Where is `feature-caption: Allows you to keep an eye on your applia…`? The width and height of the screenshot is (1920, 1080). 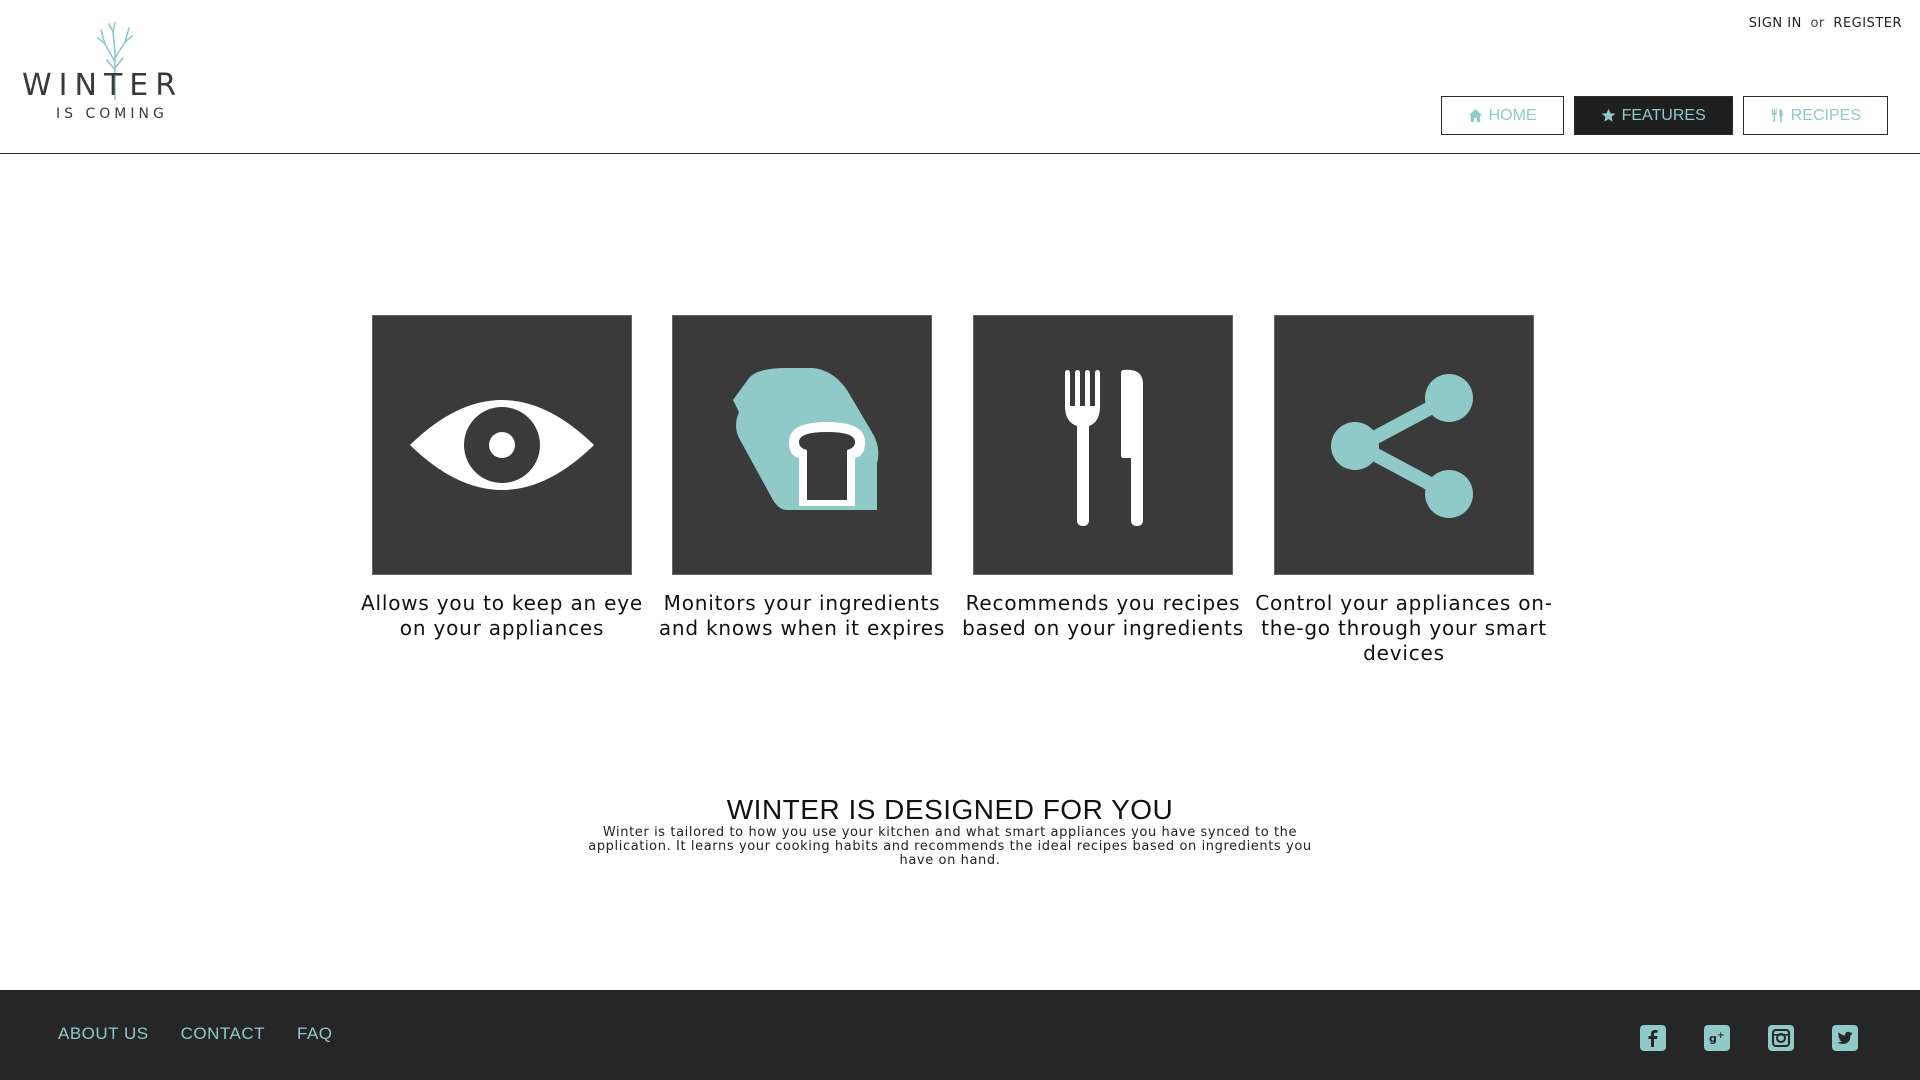
feature-caption: Allows you to keep an eye on your applia… is located at coordinates (502, 615).